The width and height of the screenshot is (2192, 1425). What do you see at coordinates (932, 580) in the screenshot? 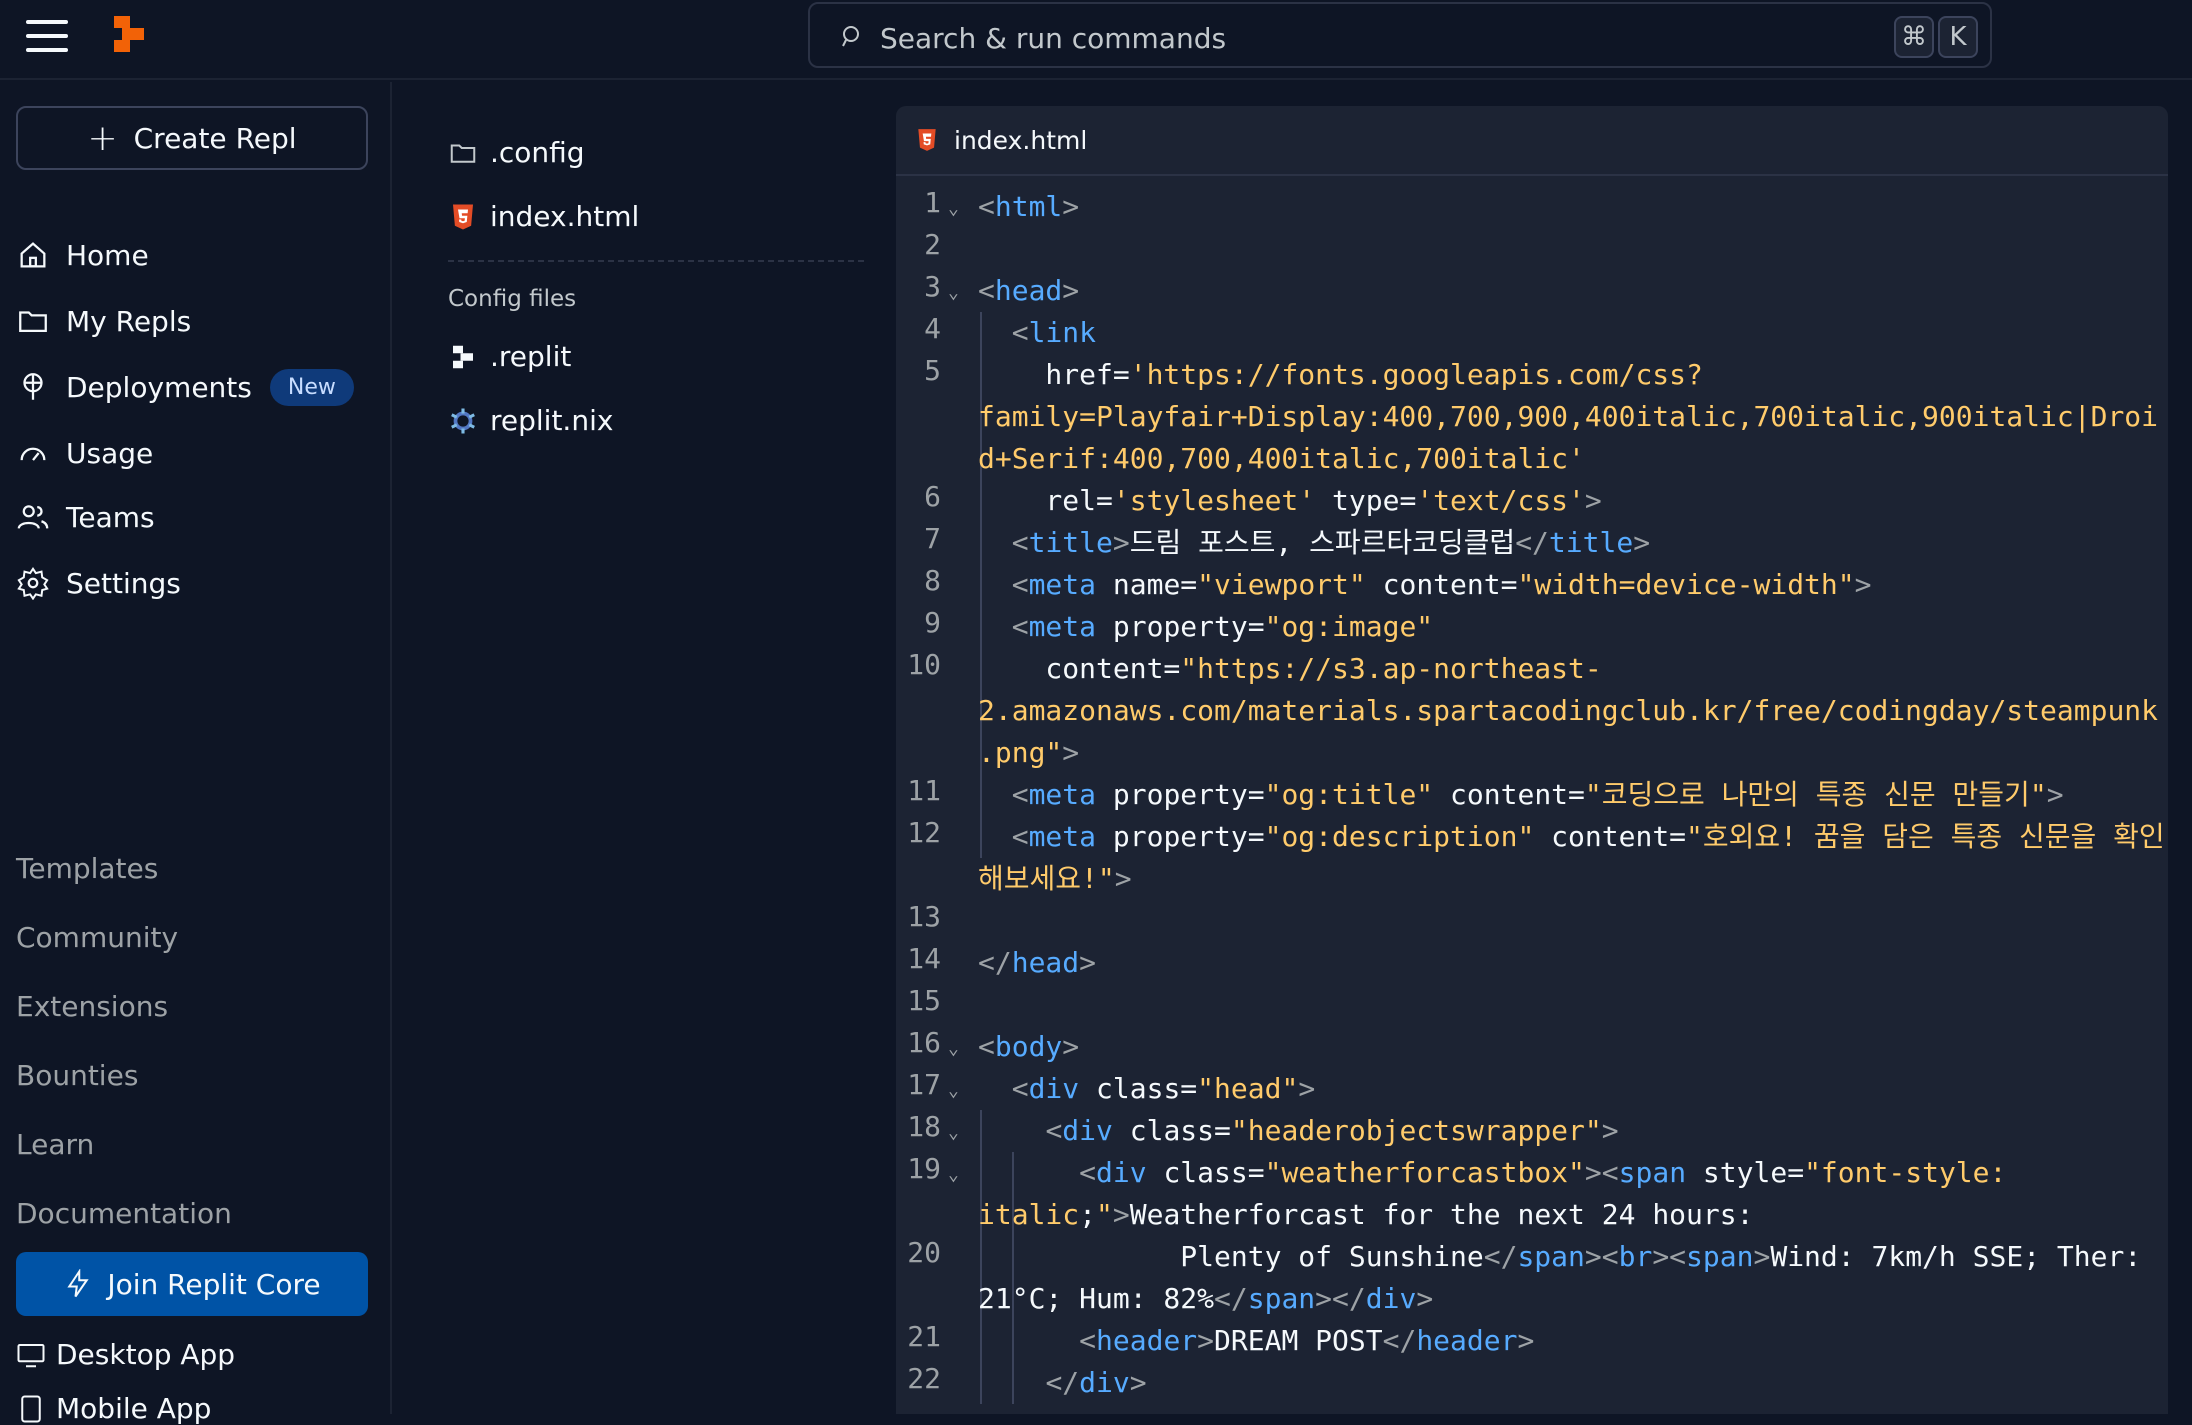
I see `line-number: 8` at bounding box center [932, 580].